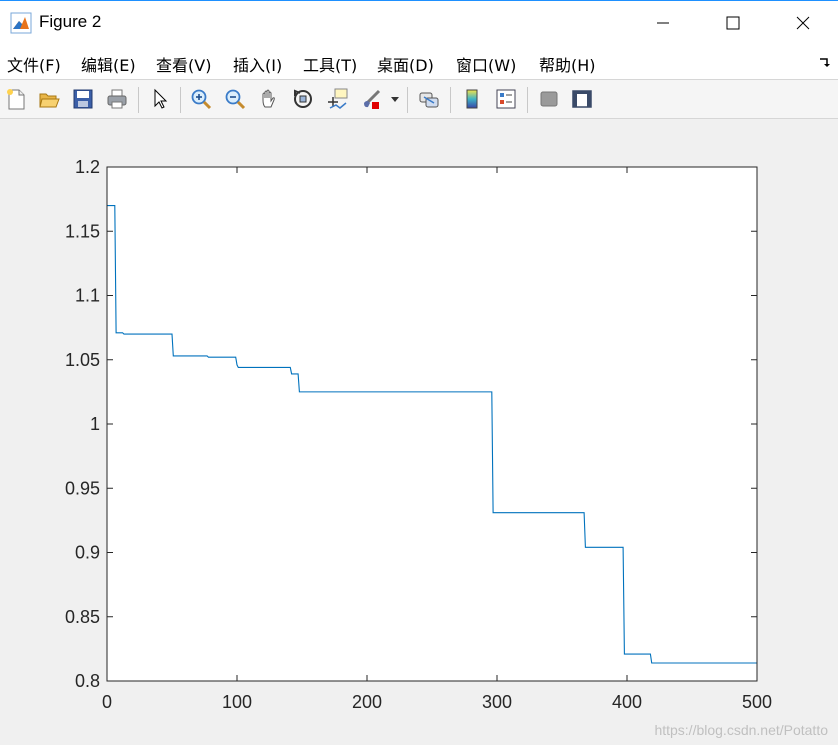 Image resolution: width=838 pixels, height=745 pixels. I want to click on y-tick-label: 0.8, so click(87, 681).